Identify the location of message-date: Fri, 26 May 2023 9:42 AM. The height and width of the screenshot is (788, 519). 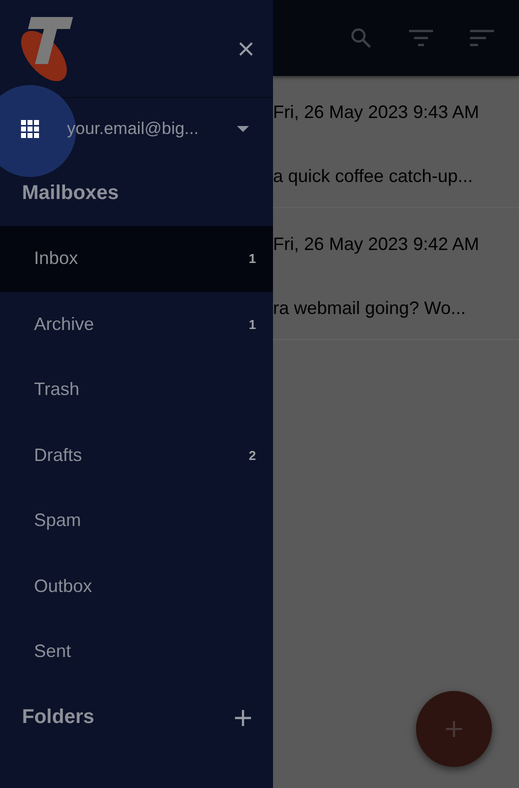
(376, 244).